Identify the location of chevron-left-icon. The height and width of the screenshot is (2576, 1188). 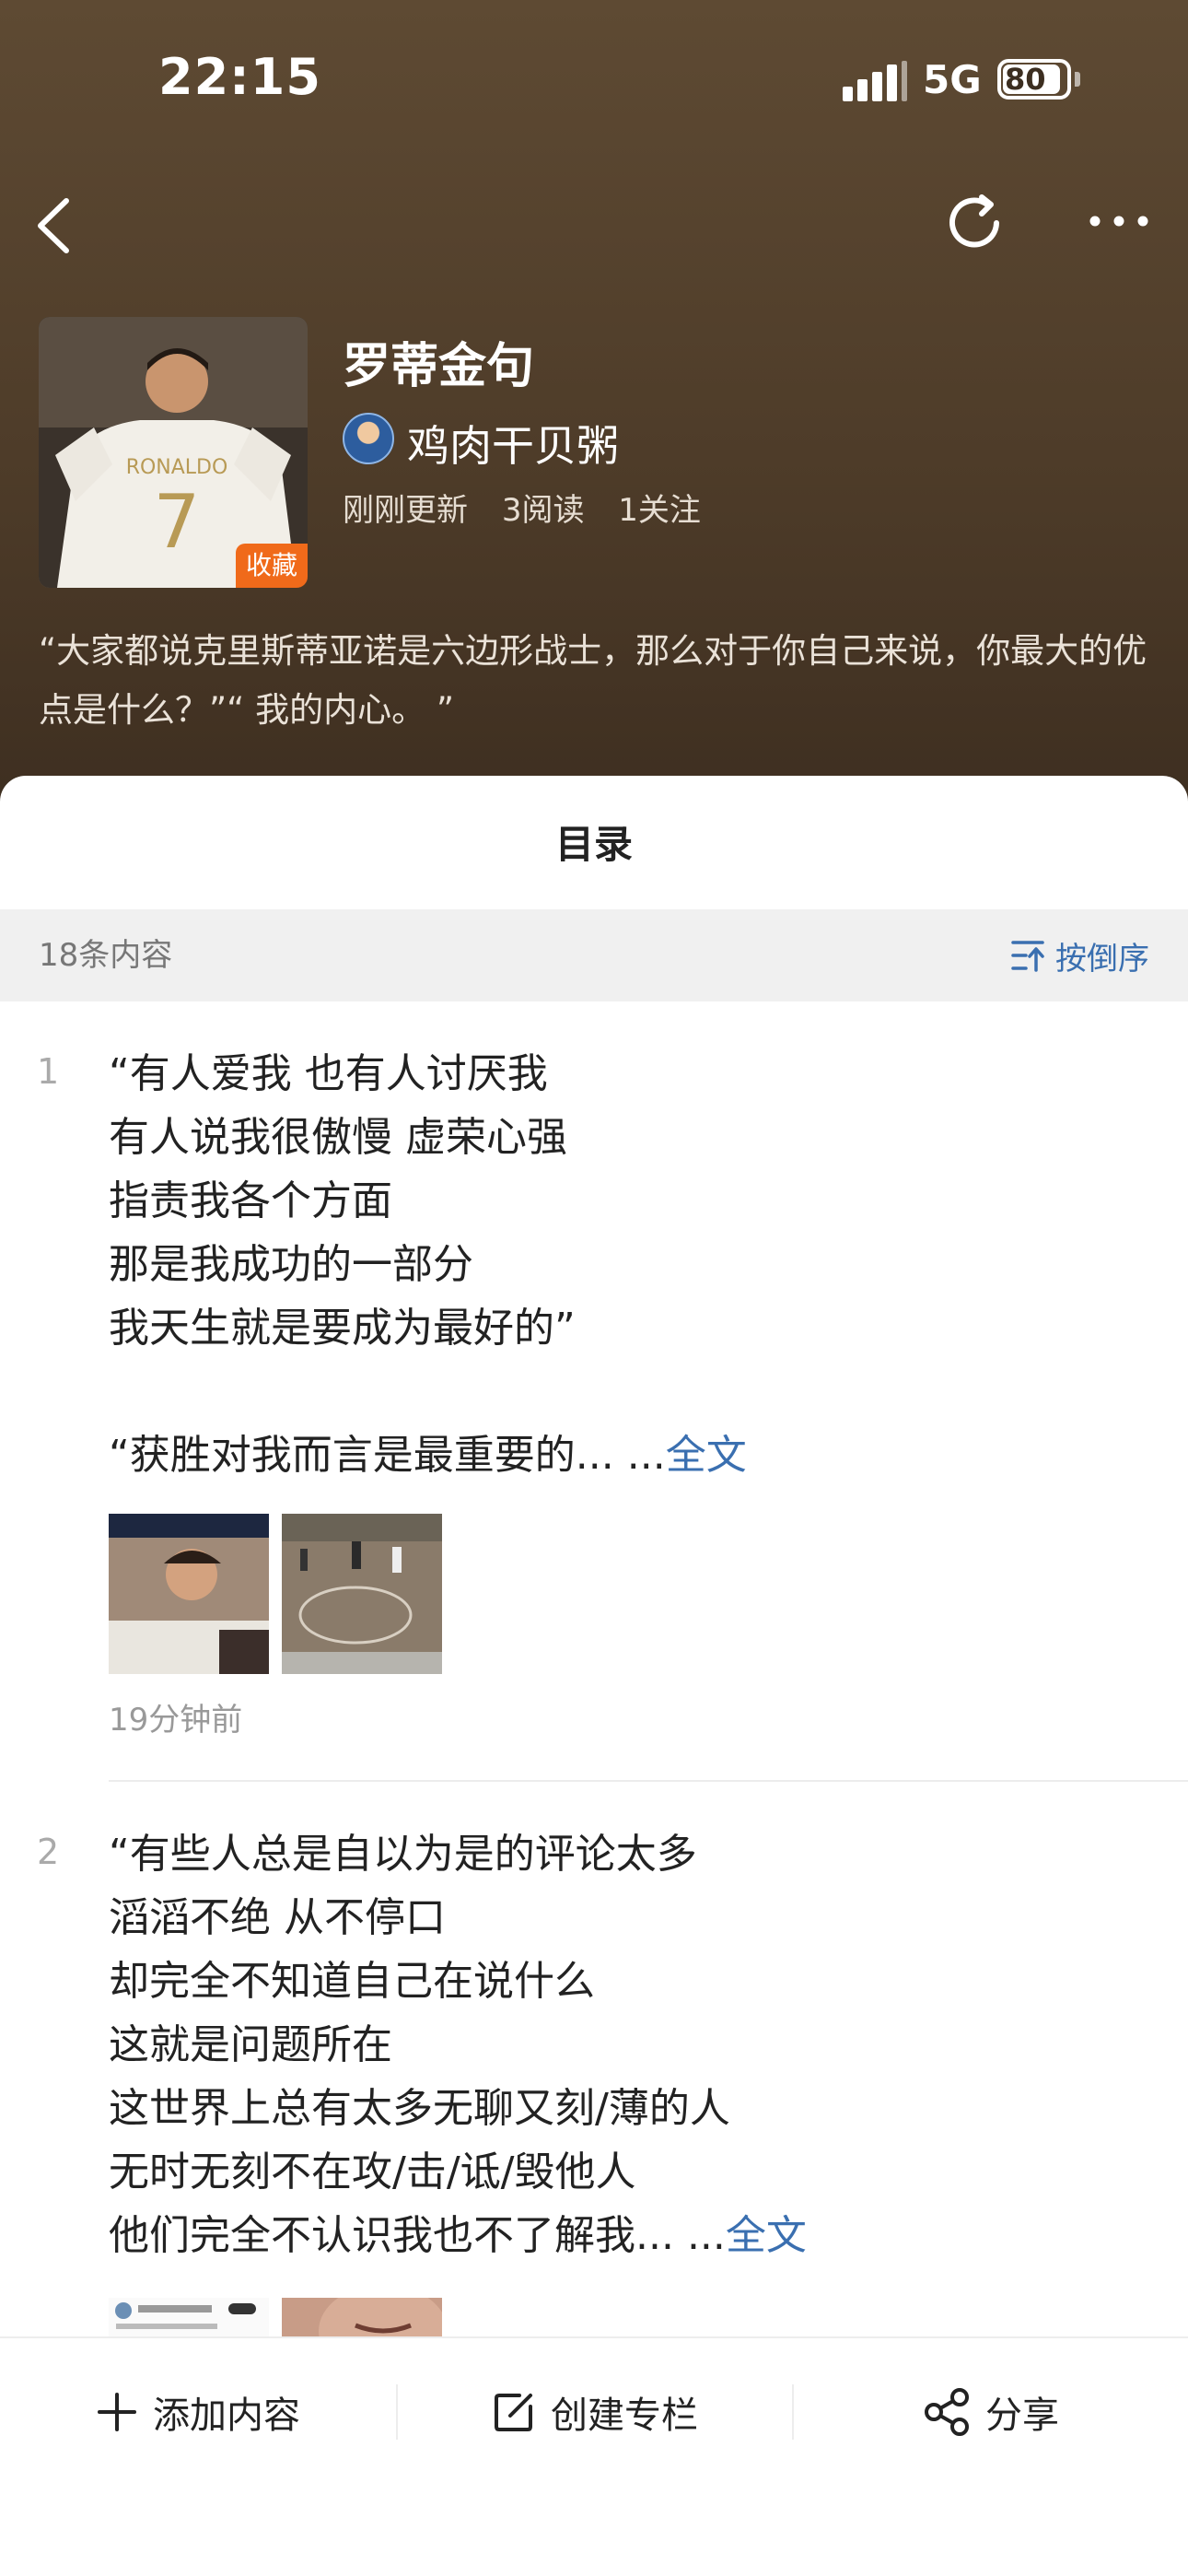
(53, 225).